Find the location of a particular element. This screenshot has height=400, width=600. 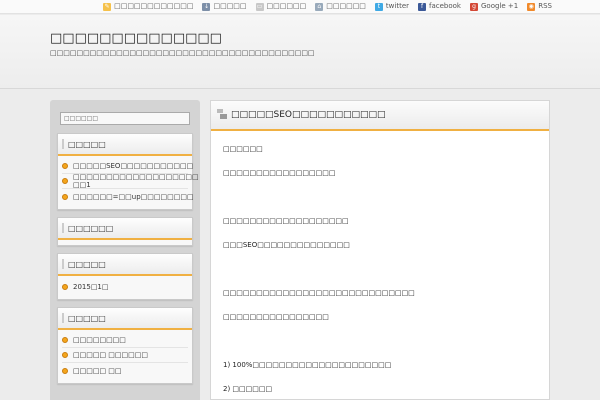

search-input: □□□□□□ is located at coordinates (125, 118).